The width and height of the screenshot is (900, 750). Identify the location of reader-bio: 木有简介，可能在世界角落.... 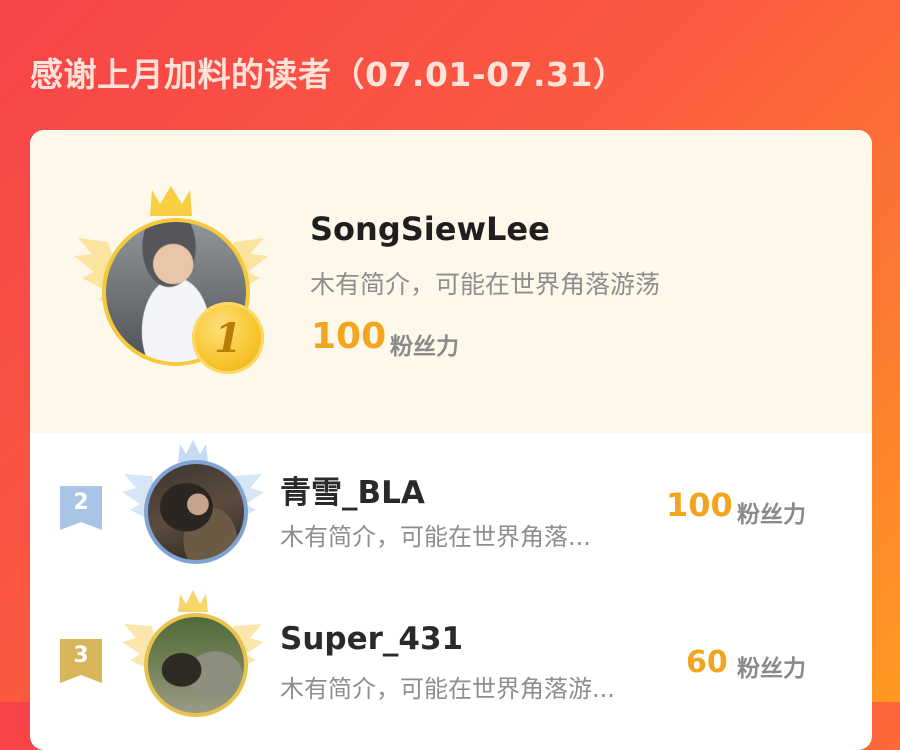
(435, 537).